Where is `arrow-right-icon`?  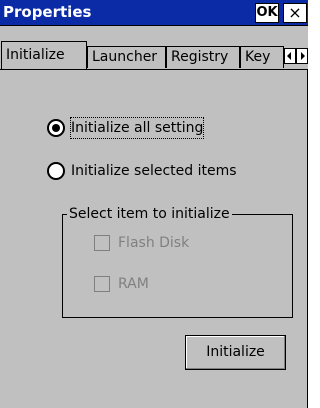
arrow-right-icon is located at coordinates (303, 56).